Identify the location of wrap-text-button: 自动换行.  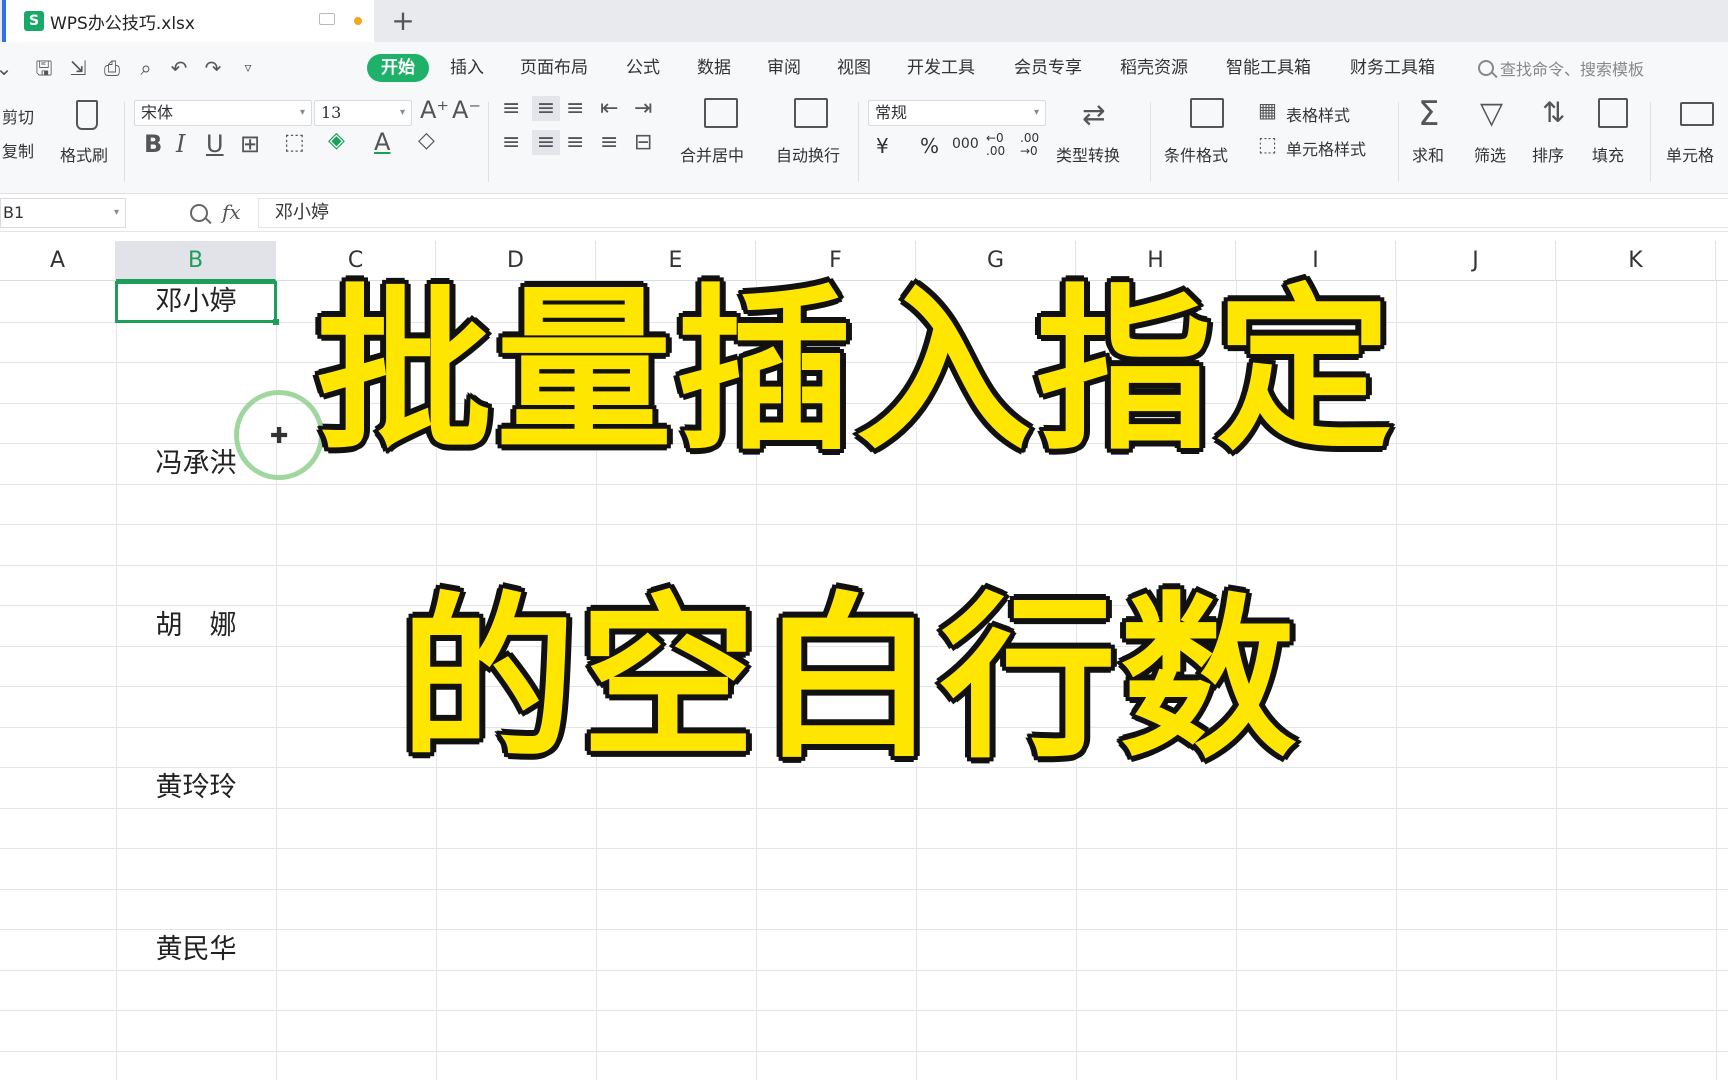
(808, 154).